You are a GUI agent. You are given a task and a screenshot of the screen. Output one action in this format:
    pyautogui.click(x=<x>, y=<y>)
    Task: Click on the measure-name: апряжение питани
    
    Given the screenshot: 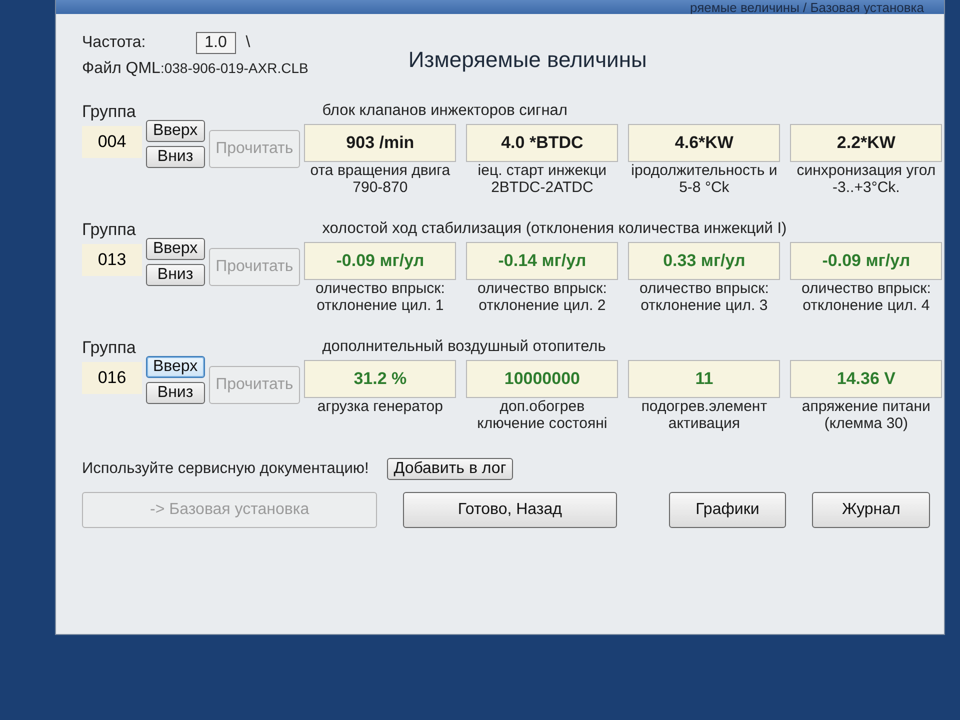 What is the action you would take?
    pyautogui.click(x=866, y=406)
    